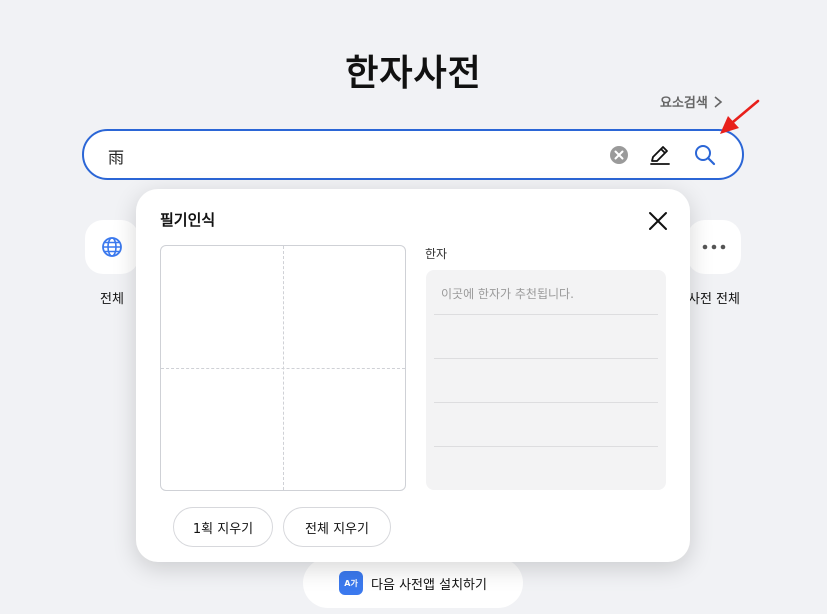  What do you see at coordinates (436, 254) in the screenshot?
I see `result-label: 한자` at bounding box center [436, 254].